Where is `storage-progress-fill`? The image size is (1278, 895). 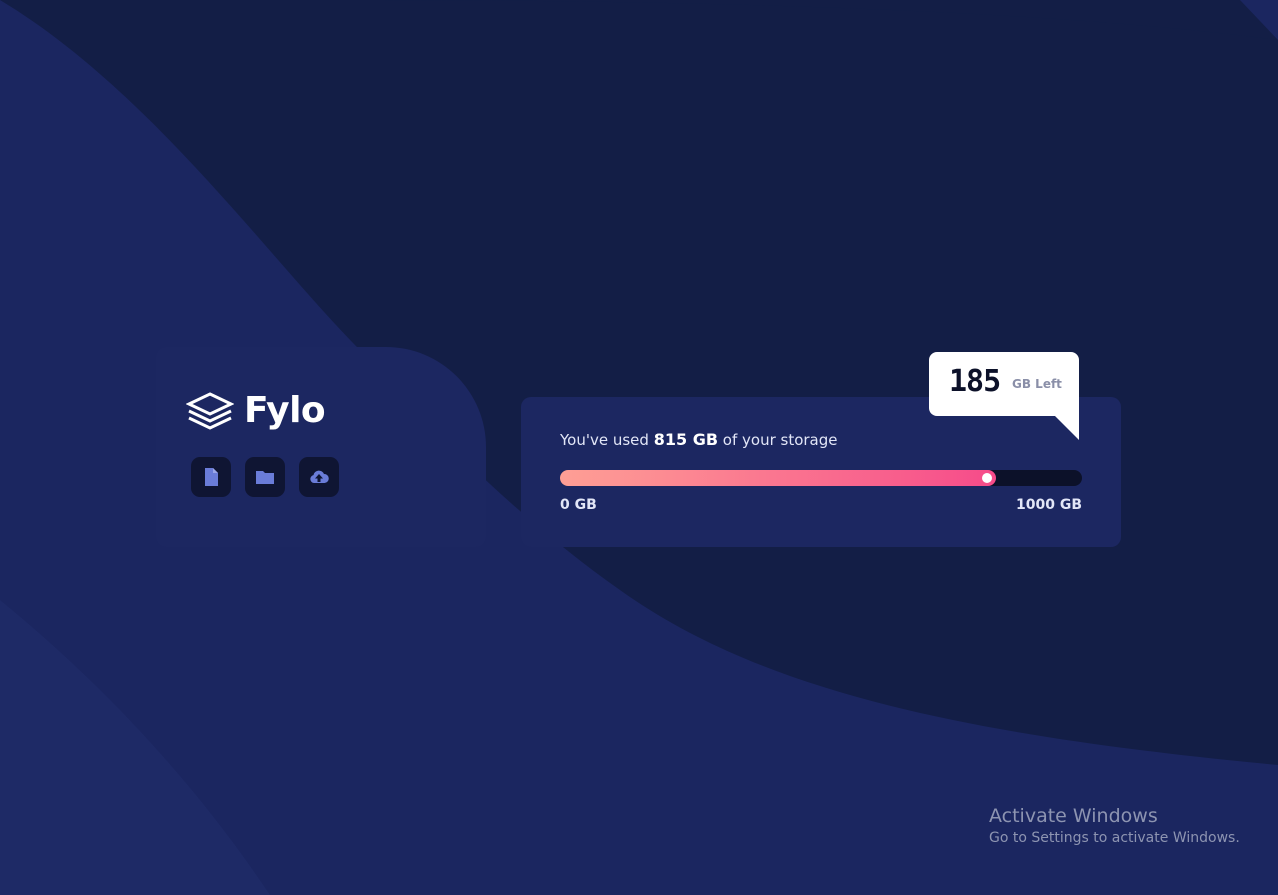
storage-progress-fill is located at coordinates (778, 478).